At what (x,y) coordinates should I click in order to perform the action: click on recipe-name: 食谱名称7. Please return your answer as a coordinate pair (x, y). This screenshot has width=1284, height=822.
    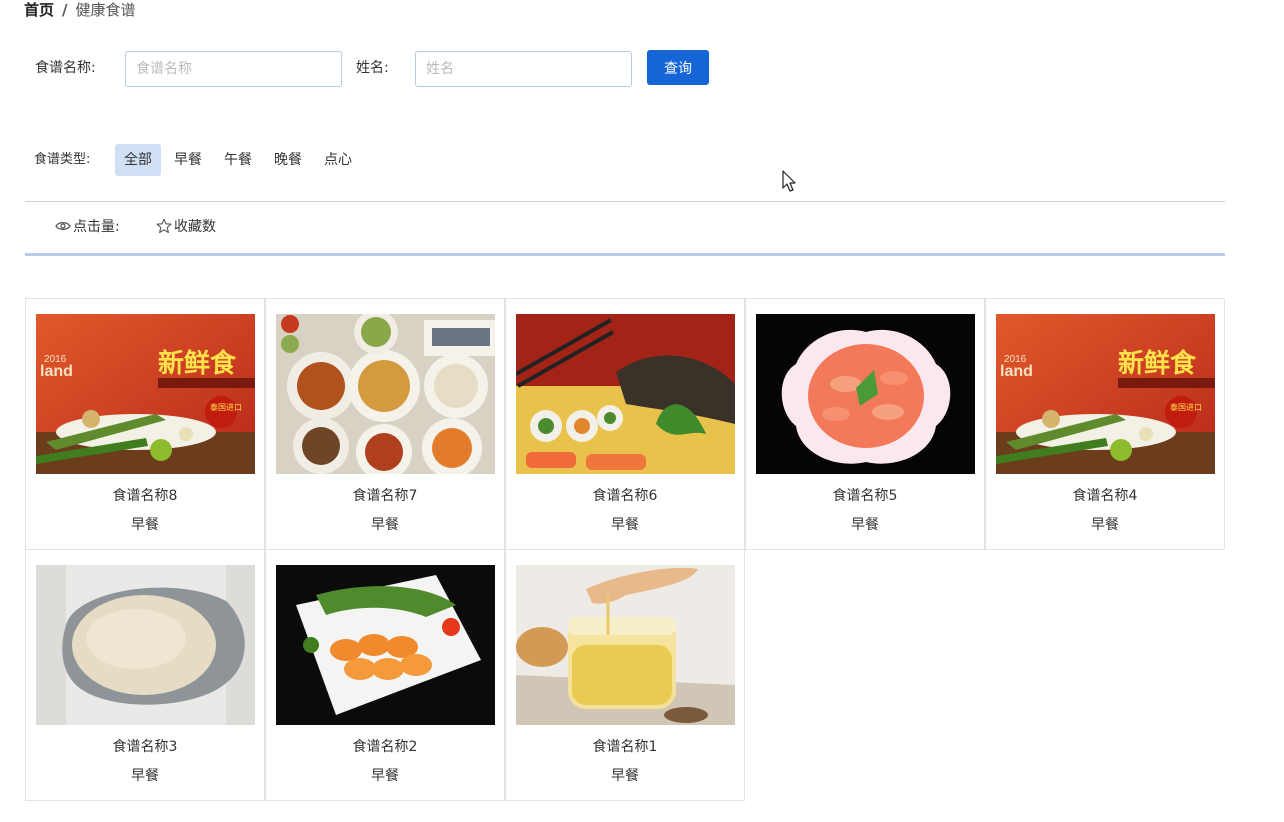
    Looking at the image, I should click on (385, 496).